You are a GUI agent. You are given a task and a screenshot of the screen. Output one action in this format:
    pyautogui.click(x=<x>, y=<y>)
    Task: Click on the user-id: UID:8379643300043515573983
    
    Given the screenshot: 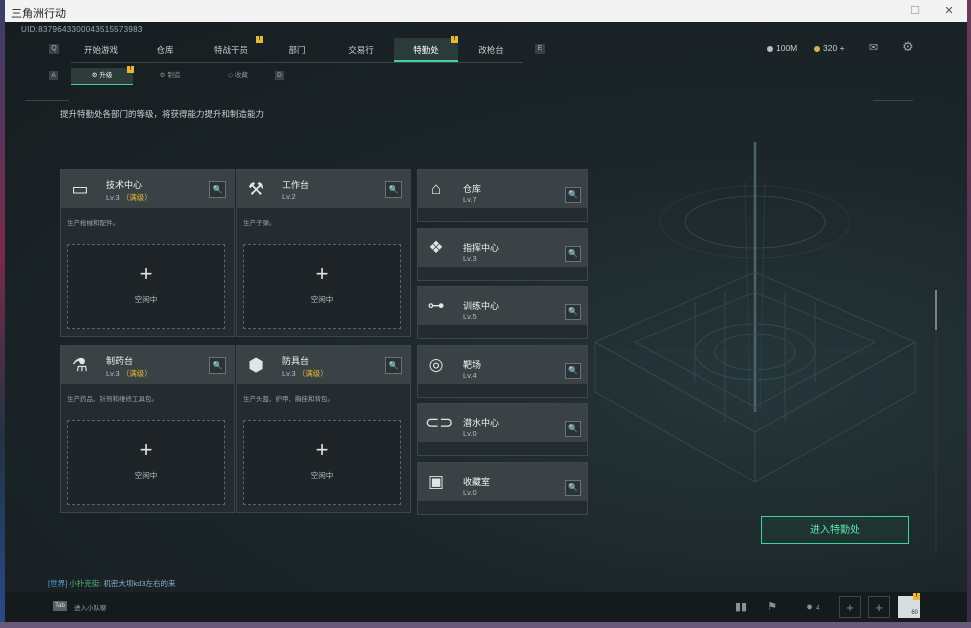 What is the action you would take?
    pyautogui.click(x=82, y=29)
    